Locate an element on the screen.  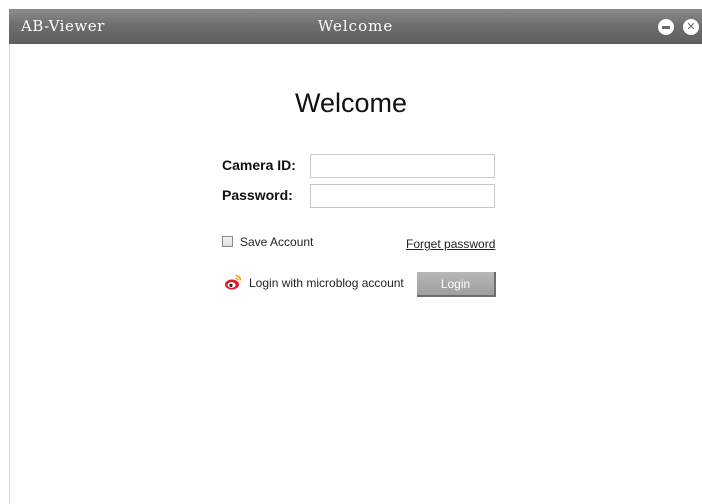
forget-password-link: Forget password is located at coordinates (450, 244).